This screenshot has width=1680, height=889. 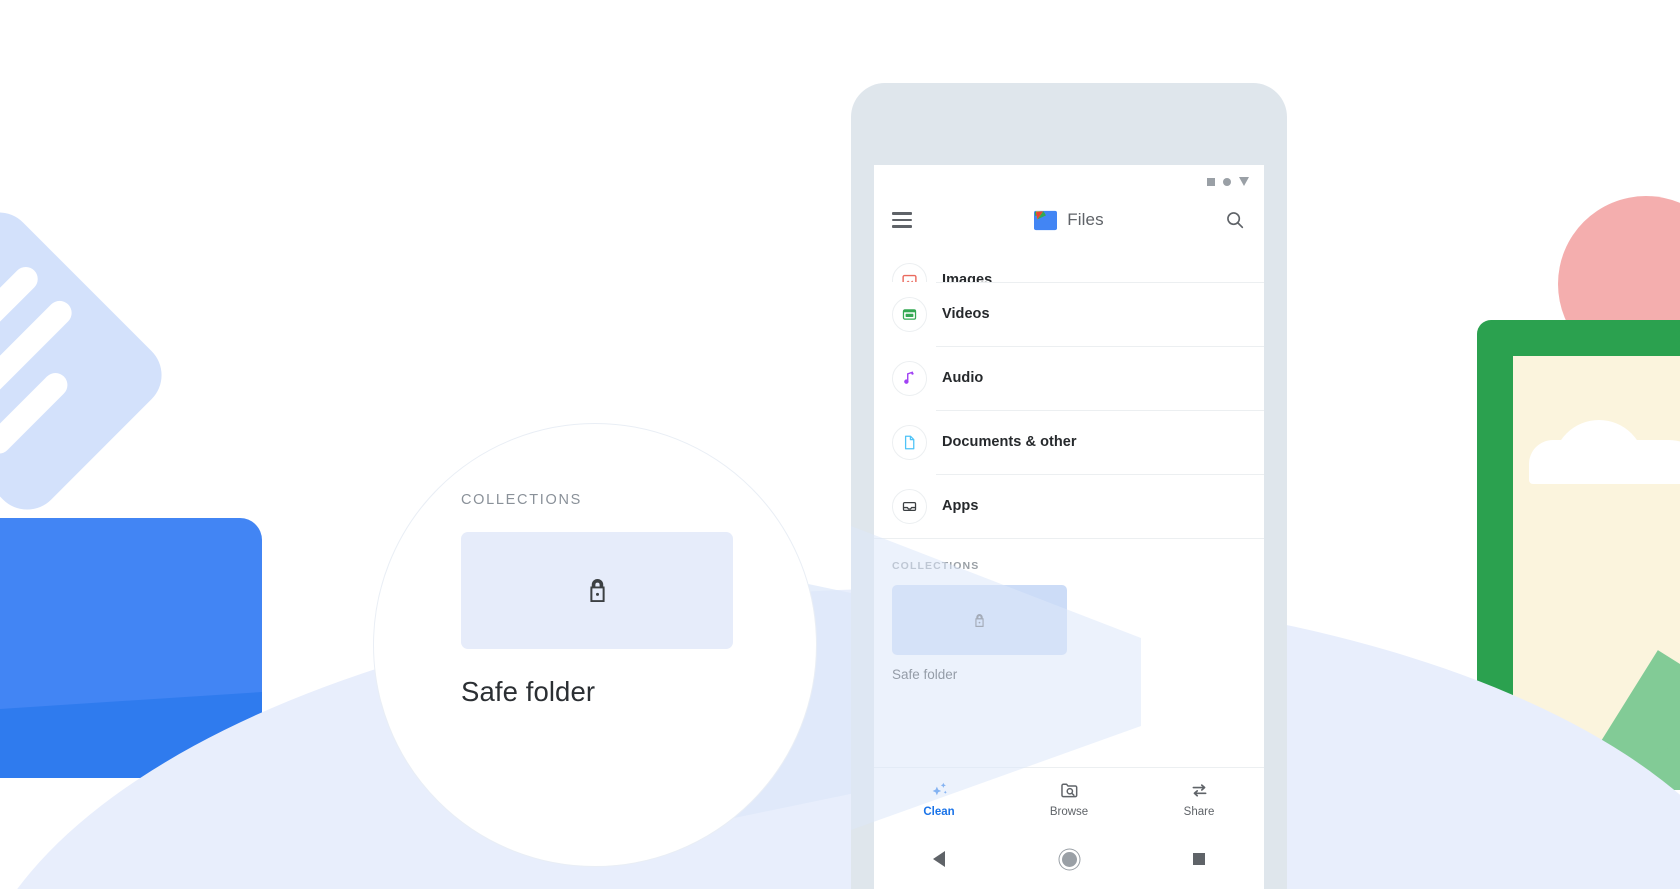 What do you see at coordinates (1604, 452) in the screenshot?
I see `cloud-shape` at bounding box center [1604, 452].